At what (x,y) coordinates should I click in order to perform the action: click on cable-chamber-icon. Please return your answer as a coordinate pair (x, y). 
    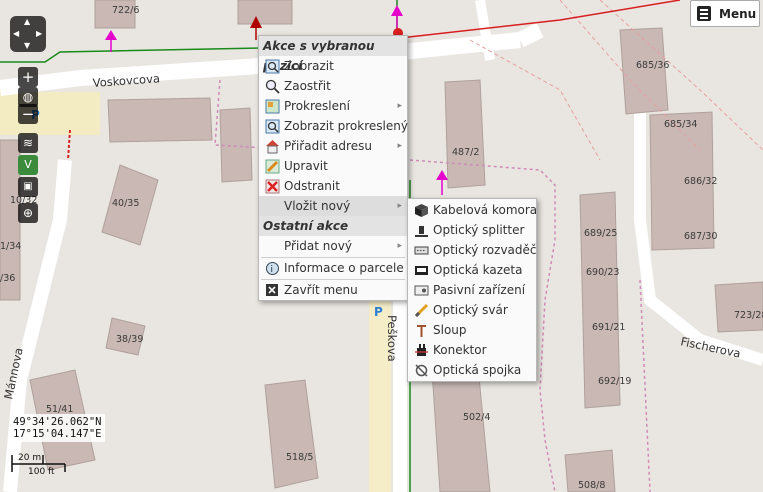
    Looking at the image, I should click on (421, 210).